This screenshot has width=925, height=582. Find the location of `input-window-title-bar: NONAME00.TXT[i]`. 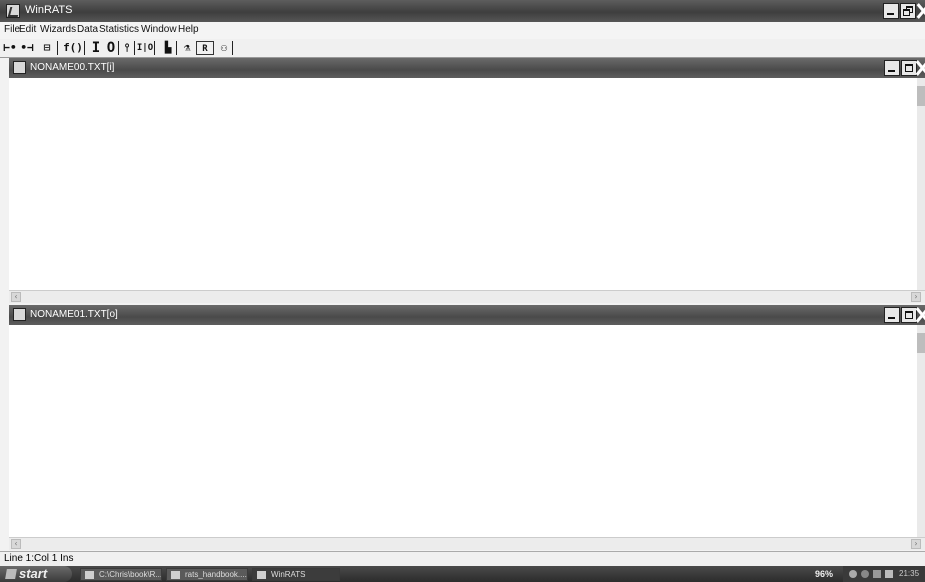

input-window-title-bar: NONAME00.TXT[i] is located at coordinates (467, 68).